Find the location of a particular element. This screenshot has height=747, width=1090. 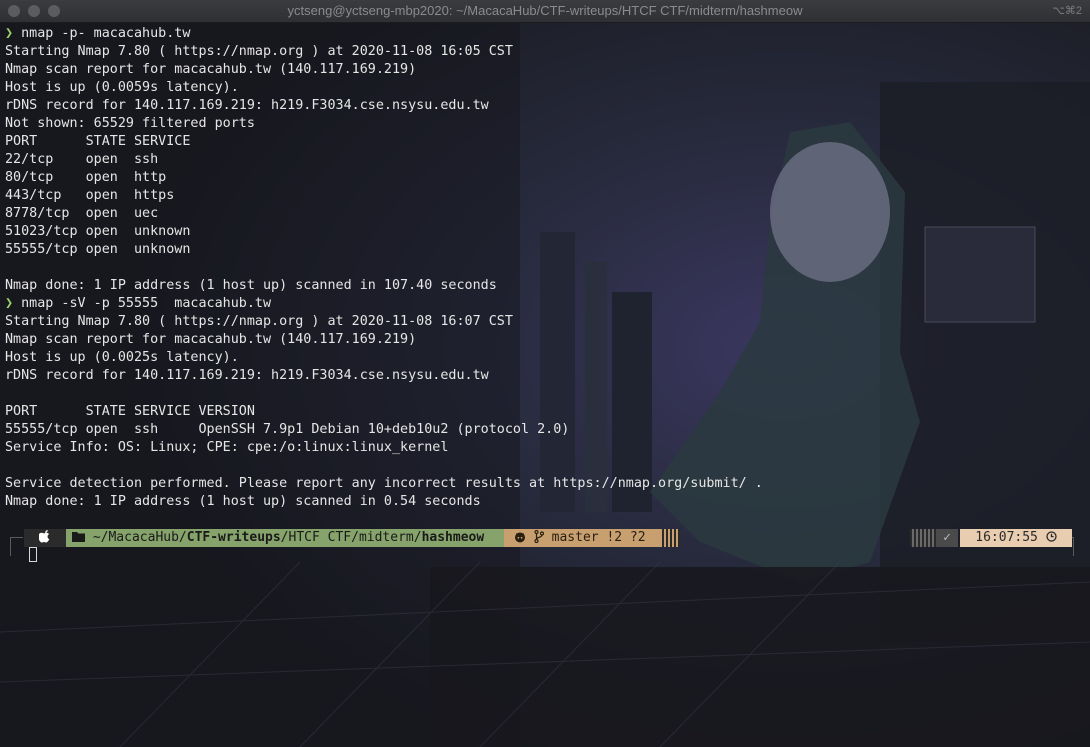

clock-icon is located at coordinates (1051, 536).